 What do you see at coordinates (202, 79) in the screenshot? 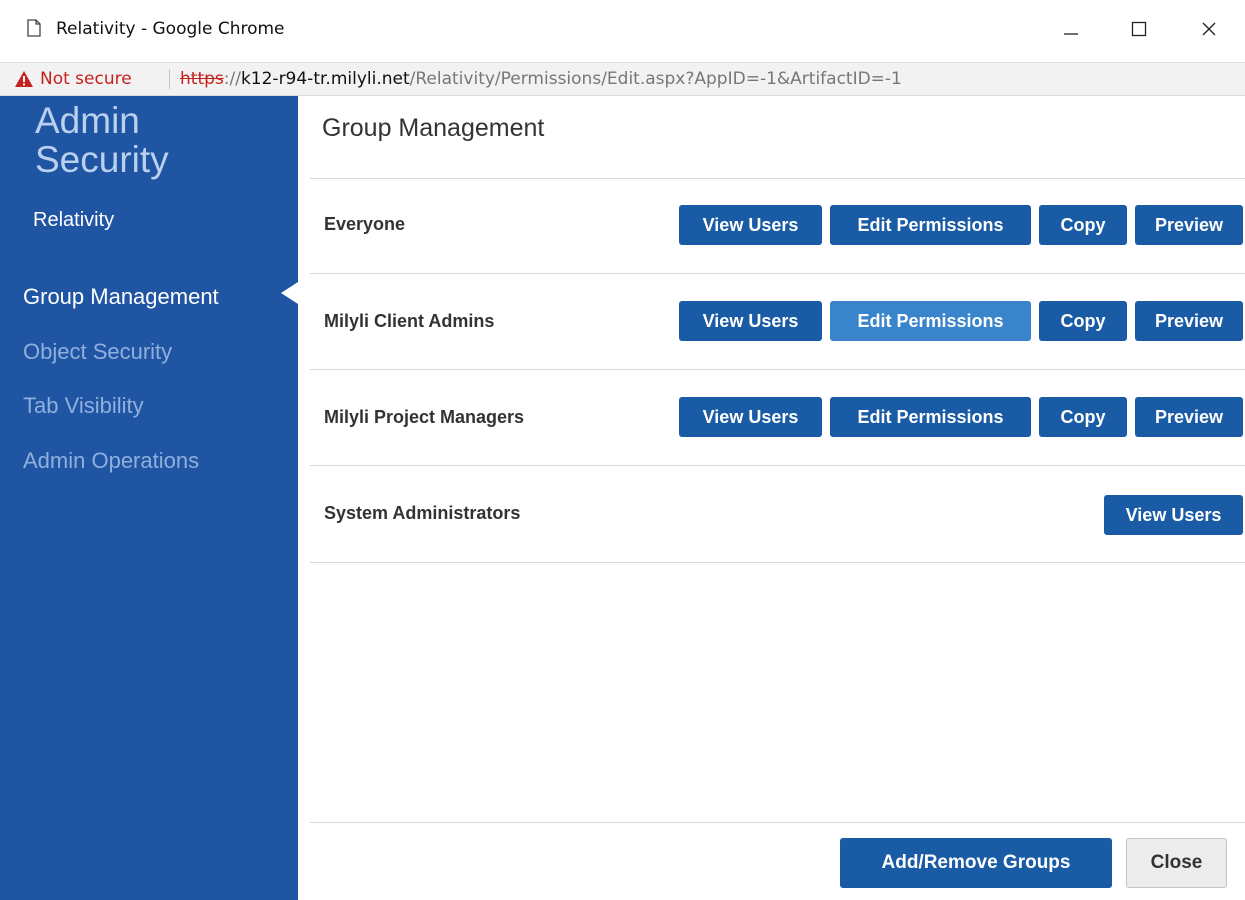
I see `url-scheme: https` at bounding box center [202, 79].